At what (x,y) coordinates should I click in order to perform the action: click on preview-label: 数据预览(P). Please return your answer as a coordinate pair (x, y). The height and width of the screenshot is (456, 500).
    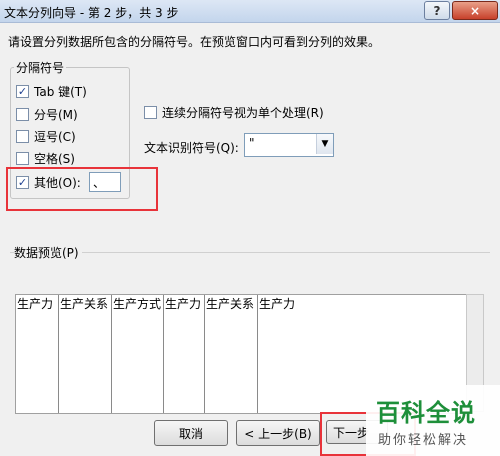
    Looking at the image, I should click on (48, 252).